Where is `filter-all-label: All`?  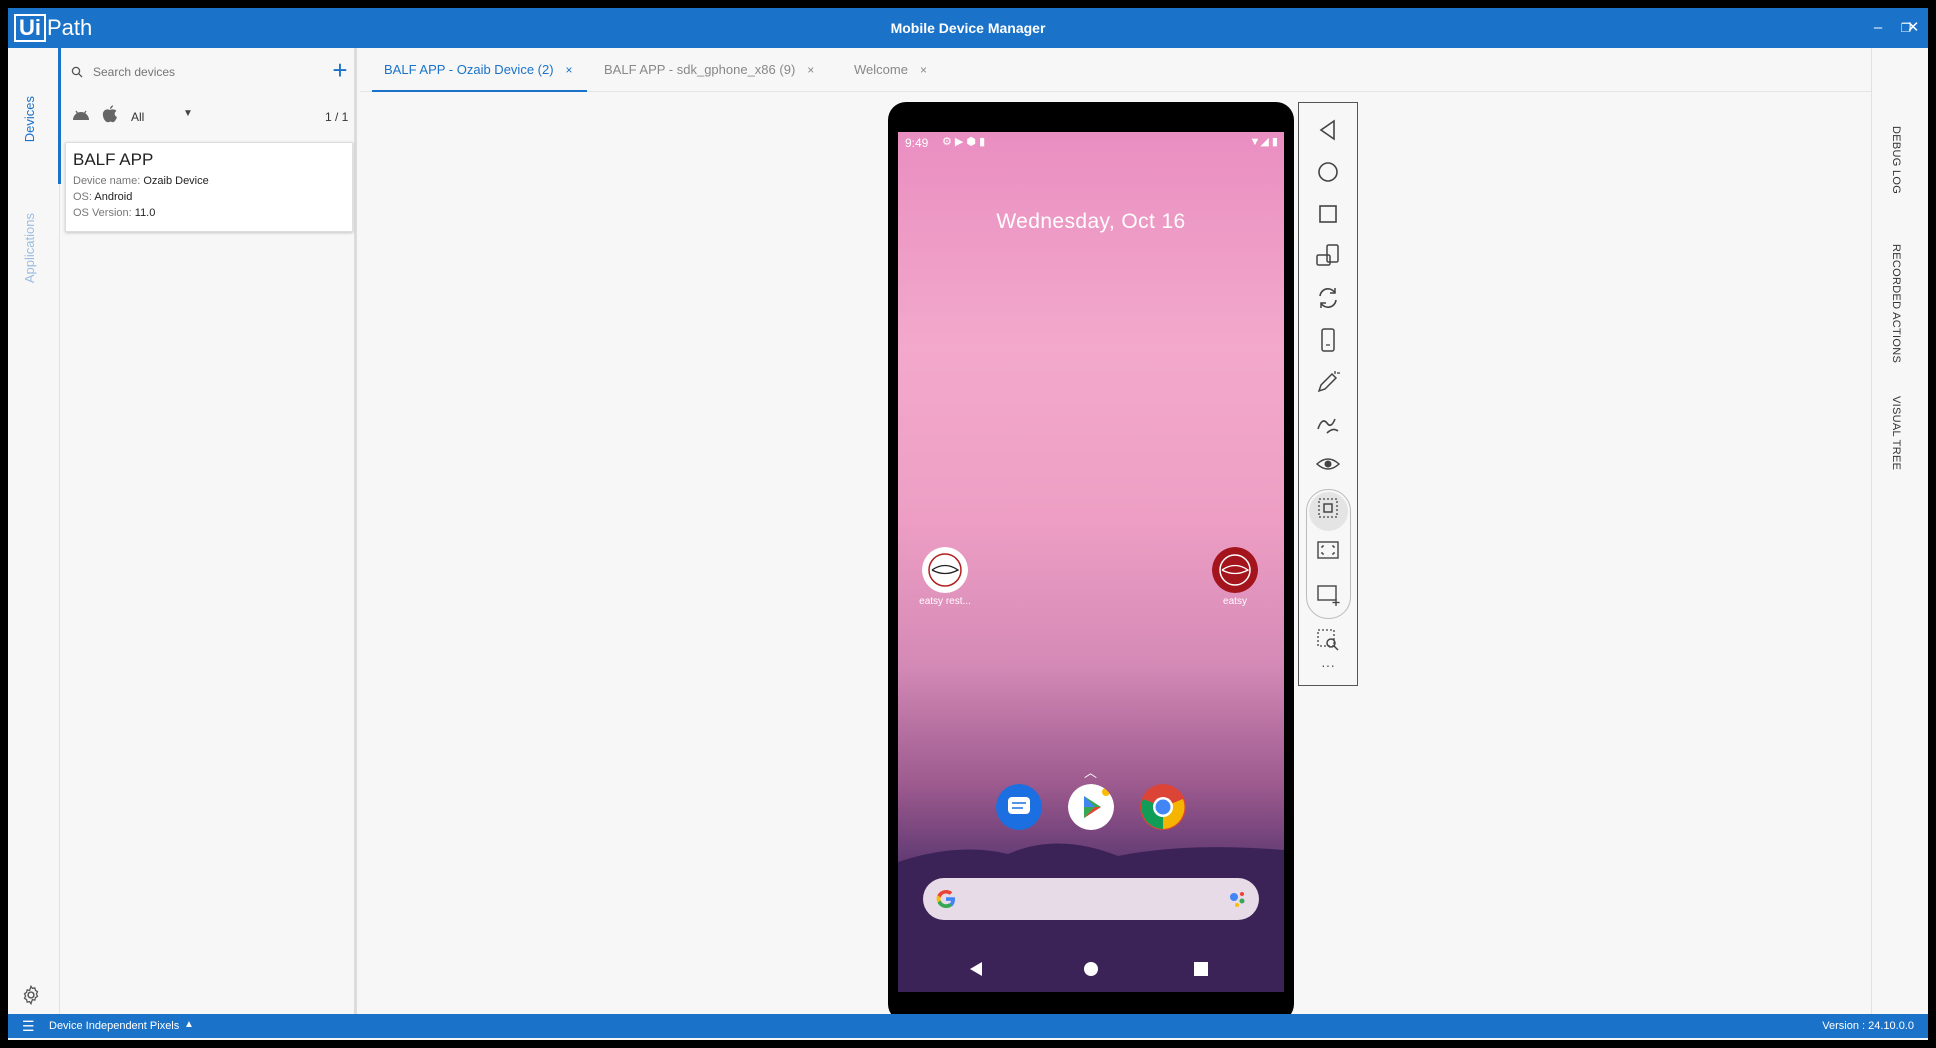 filter-all-label: All is located at coordinates (138, 117).